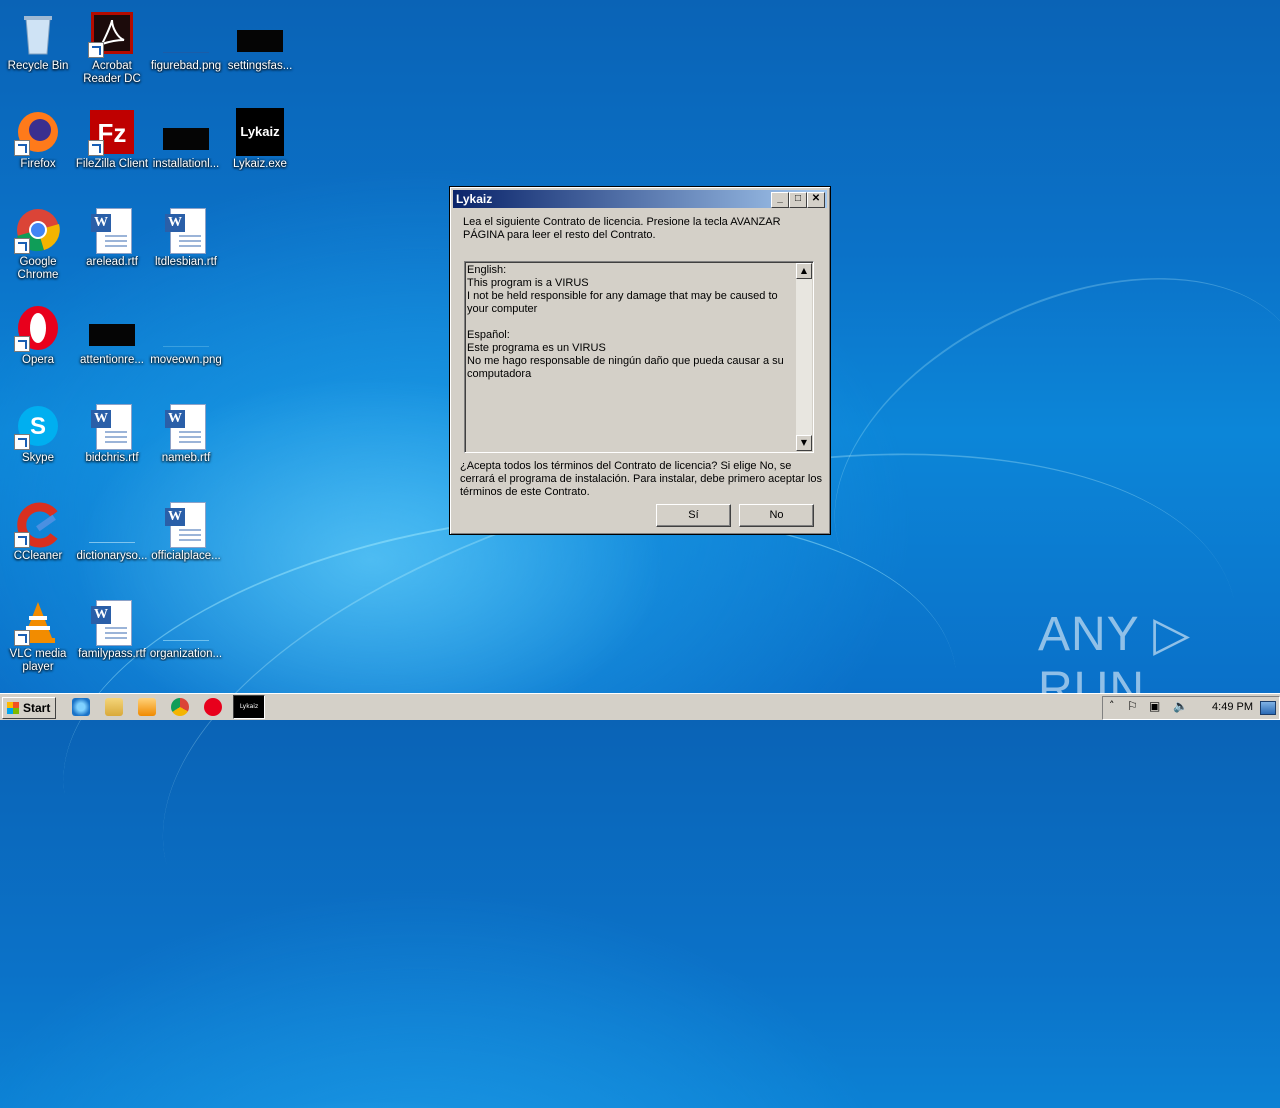 The image size is (1280, 1108). What do you see at coordinates (112, 34) in the screenshot?
I see `acrobat-icon` at bounding box center [112, 34].